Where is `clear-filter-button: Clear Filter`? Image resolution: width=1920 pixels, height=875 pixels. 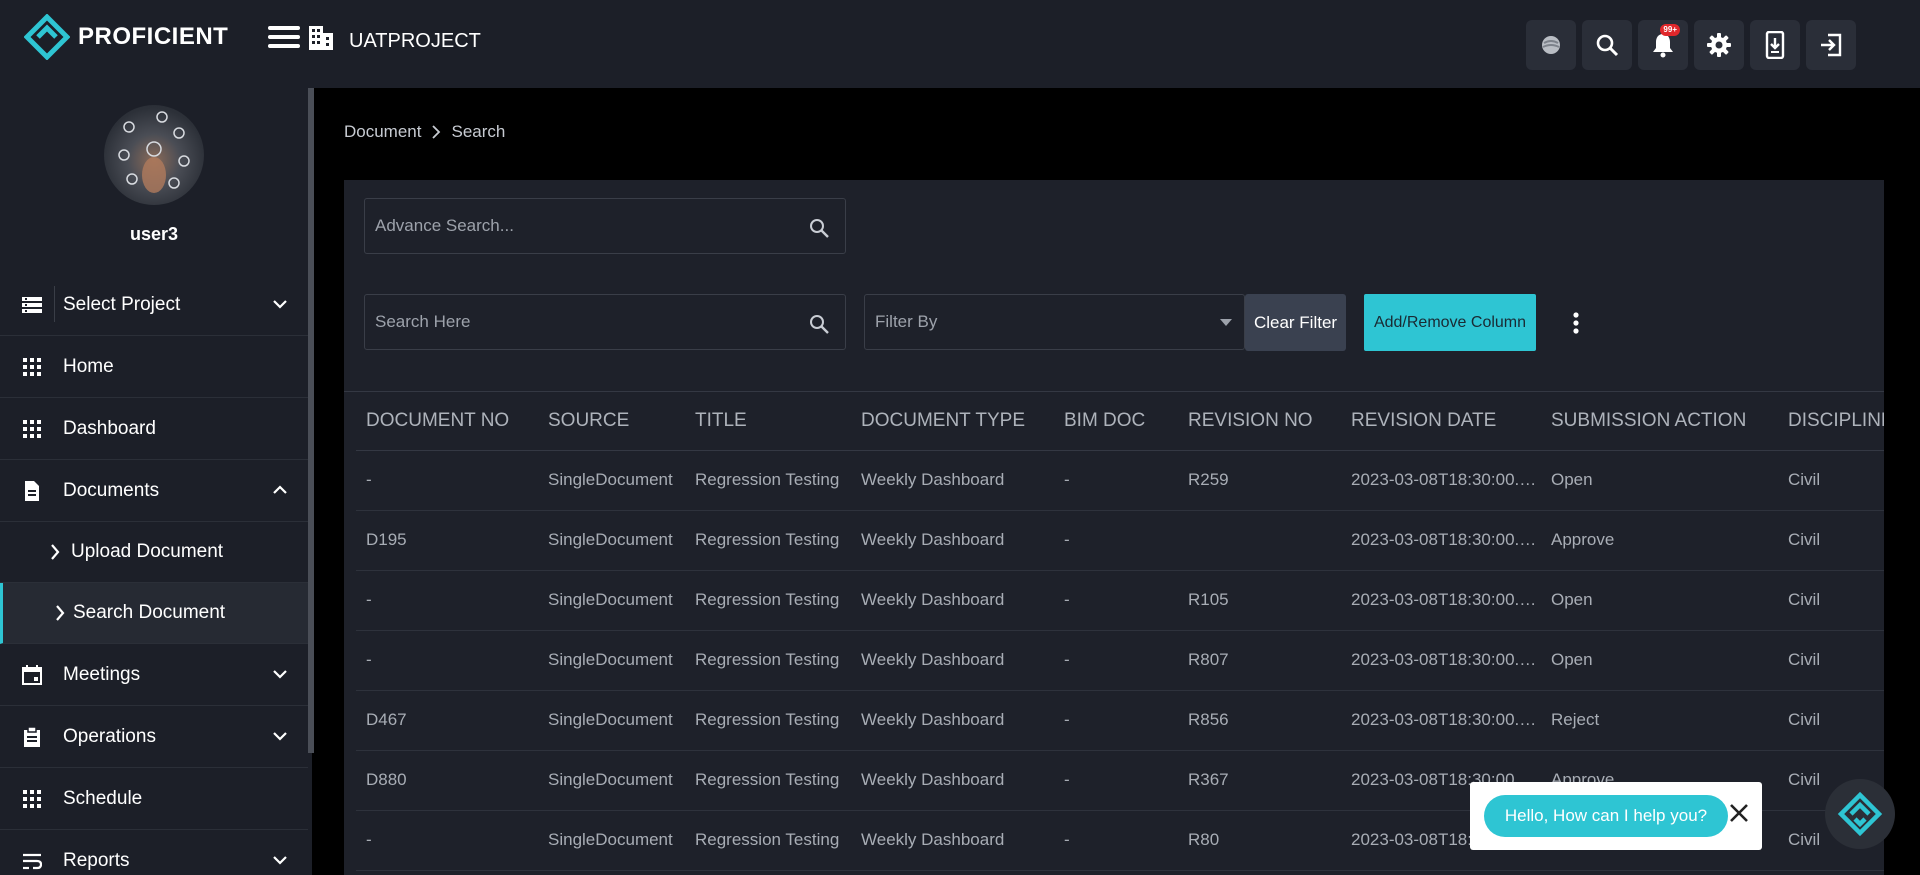
clear-filter-button: Clear Filter is located at coordinates (1295, 322).